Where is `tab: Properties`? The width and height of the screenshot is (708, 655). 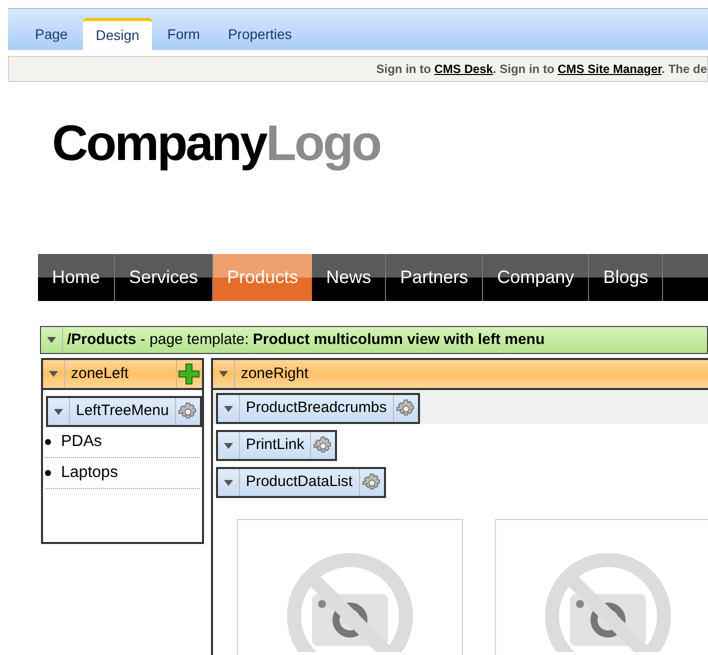
tab: Properties is located at coordinates (259, 34).